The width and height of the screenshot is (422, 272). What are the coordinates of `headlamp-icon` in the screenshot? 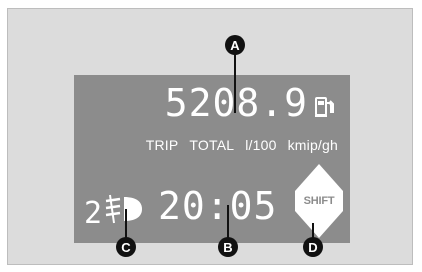 It's located at (123, 209).